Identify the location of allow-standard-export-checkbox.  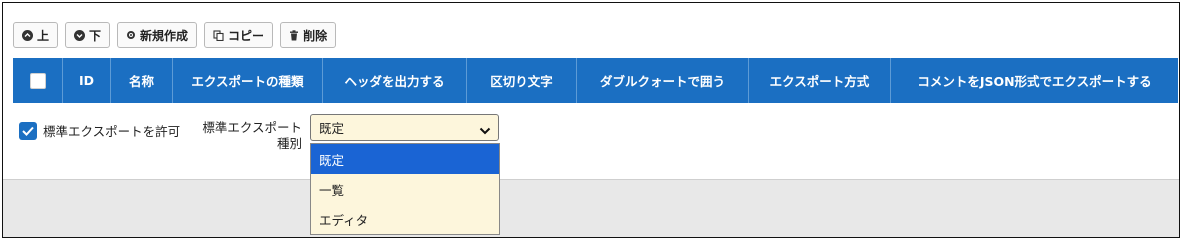
(28, 130).